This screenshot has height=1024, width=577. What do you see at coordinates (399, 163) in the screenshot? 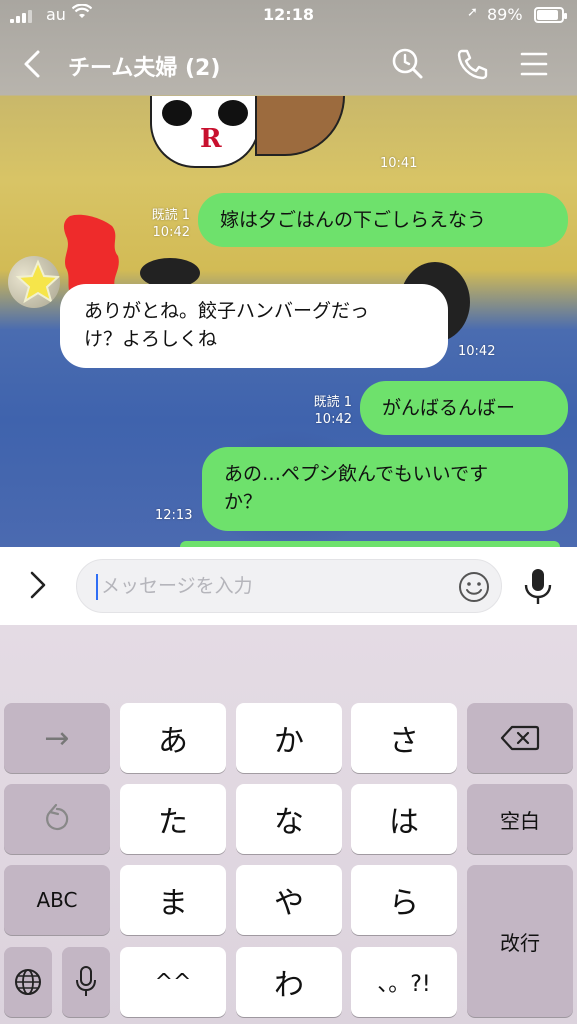
I see `message-time: 10:41` at bounding box center [399, 163].